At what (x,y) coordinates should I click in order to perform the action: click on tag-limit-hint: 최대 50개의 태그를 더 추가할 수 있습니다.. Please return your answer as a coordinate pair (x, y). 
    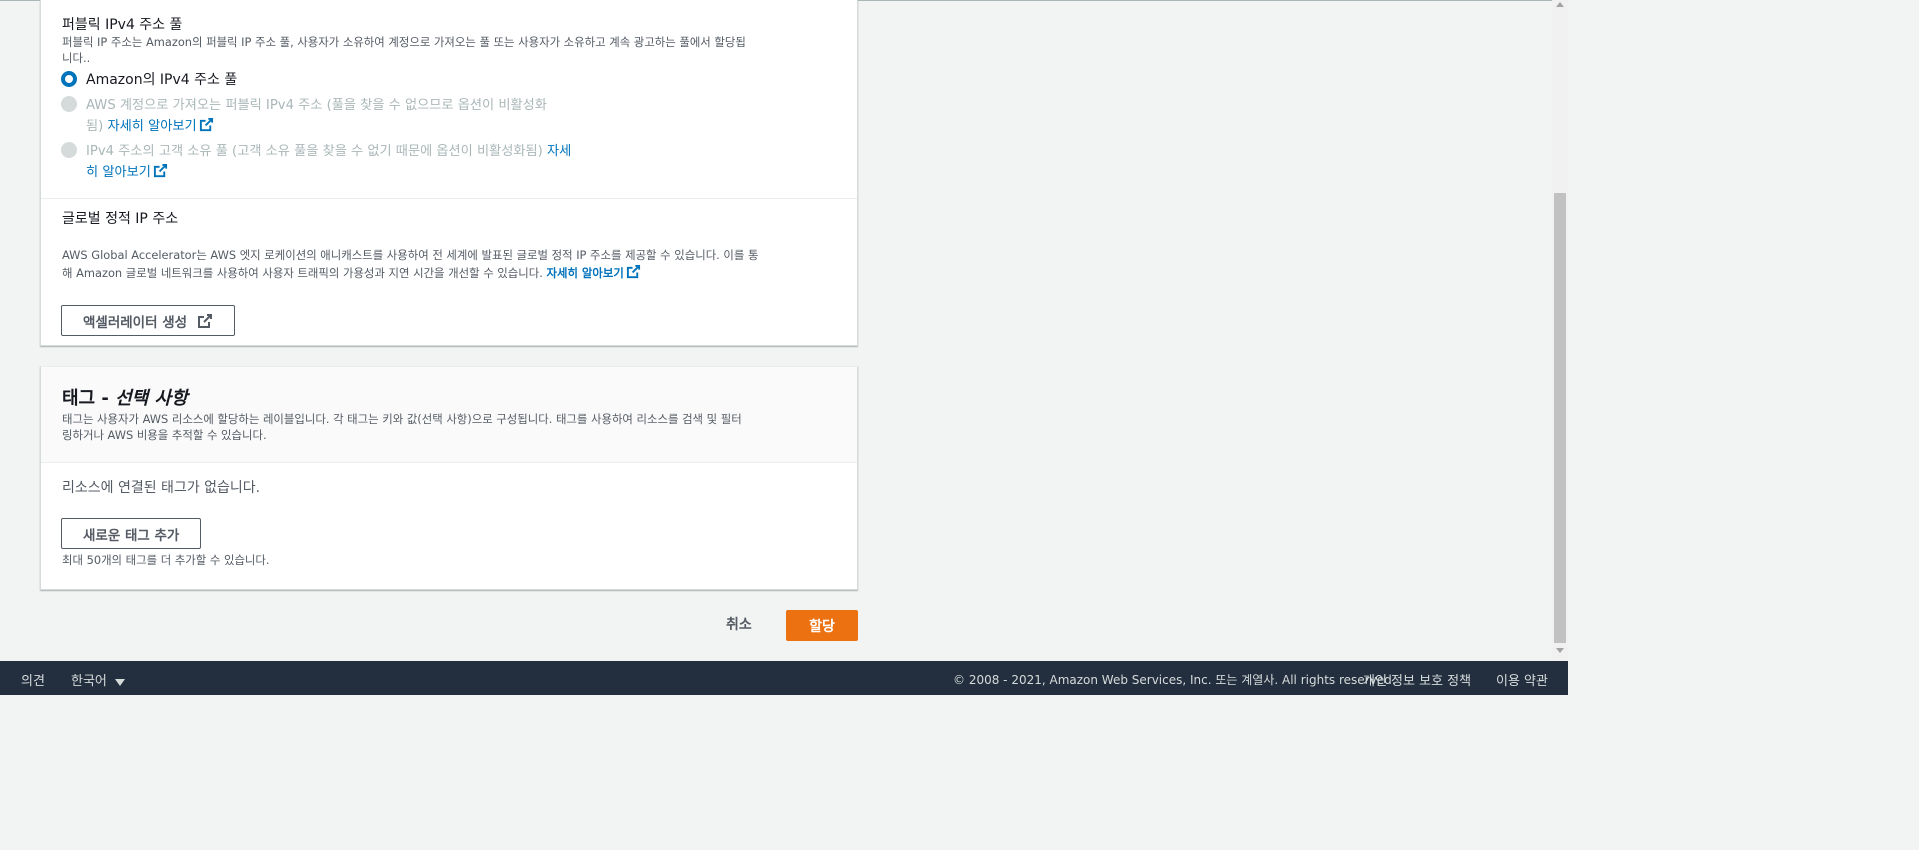
    Looking at the image, I should click on (166, 560).